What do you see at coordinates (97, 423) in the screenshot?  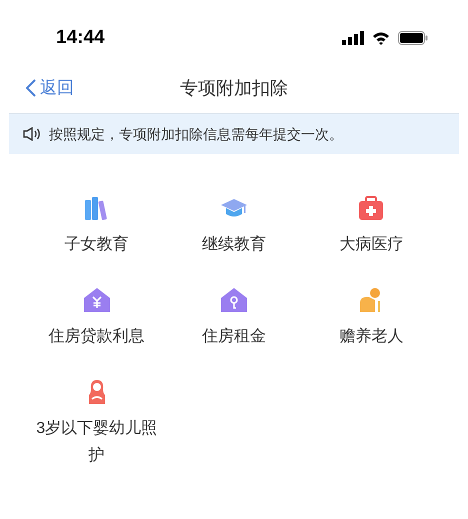 I see `category-item: 3岁以下婴幼儿照护` at bounding box center [97, 423].